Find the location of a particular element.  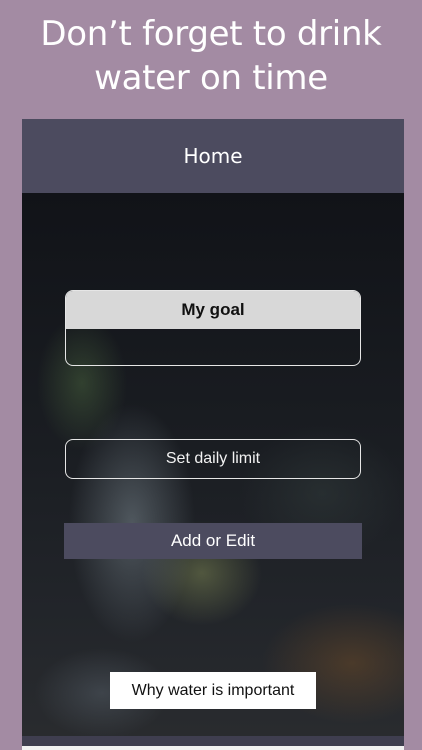

goal-card: My goal is located at coordinates (213, 328).